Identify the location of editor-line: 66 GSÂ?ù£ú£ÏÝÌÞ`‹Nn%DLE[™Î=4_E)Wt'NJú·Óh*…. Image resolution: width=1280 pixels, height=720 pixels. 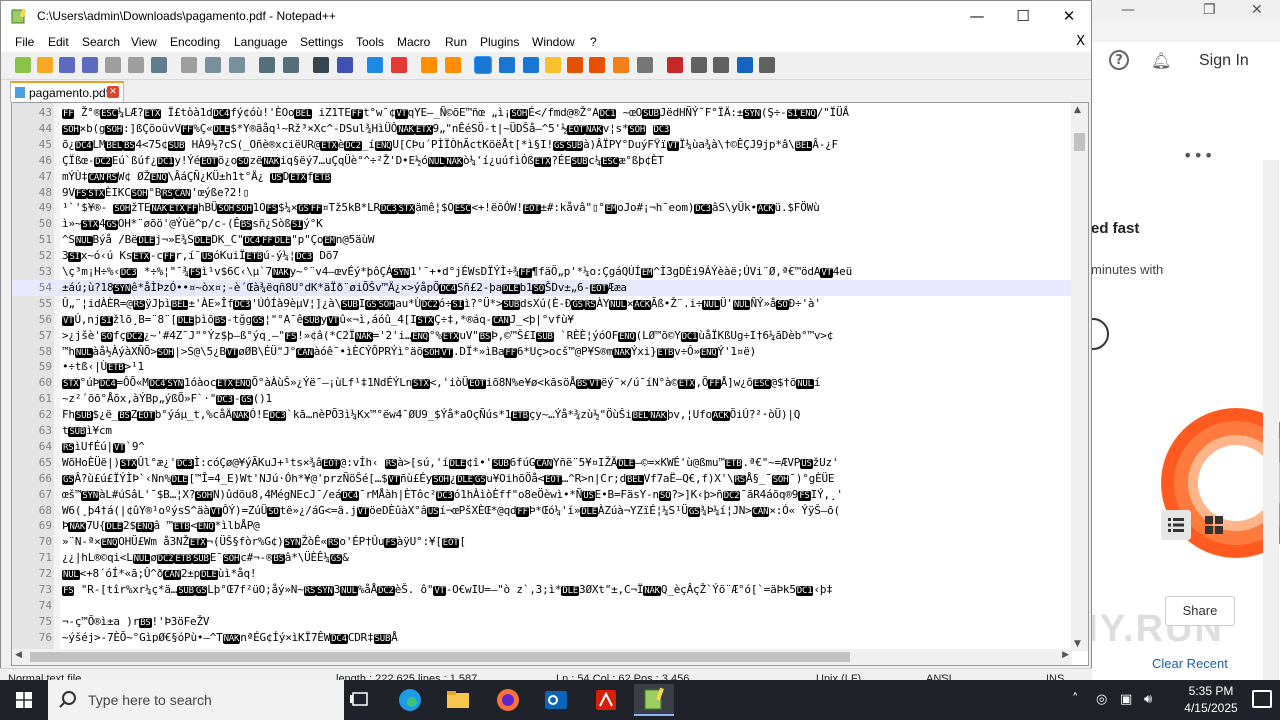
(542, 479).